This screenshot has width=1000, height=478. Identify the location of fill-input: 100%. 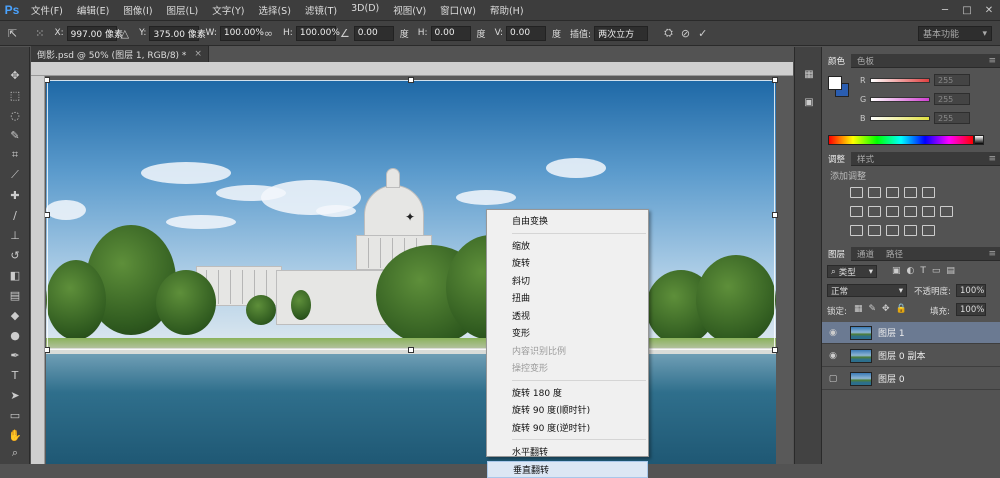
(971, 309).